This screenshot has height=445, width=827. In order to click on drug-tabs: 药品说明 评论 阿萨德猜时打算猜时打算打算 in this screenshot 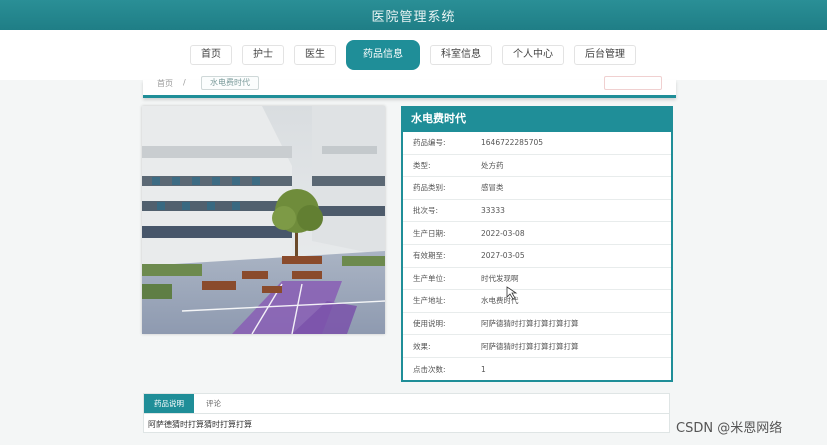, I will do `click(406, 413)`.